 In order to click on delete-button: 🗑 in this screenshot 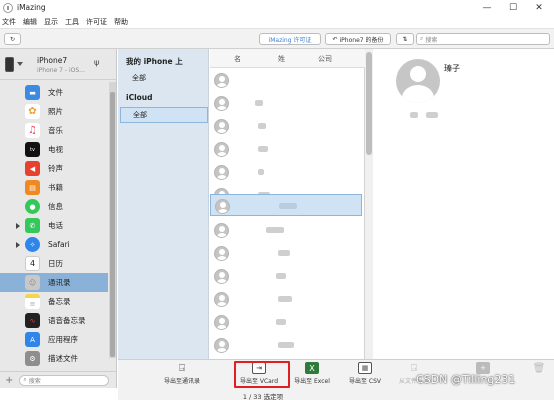, I will do `click(533, 375)`.